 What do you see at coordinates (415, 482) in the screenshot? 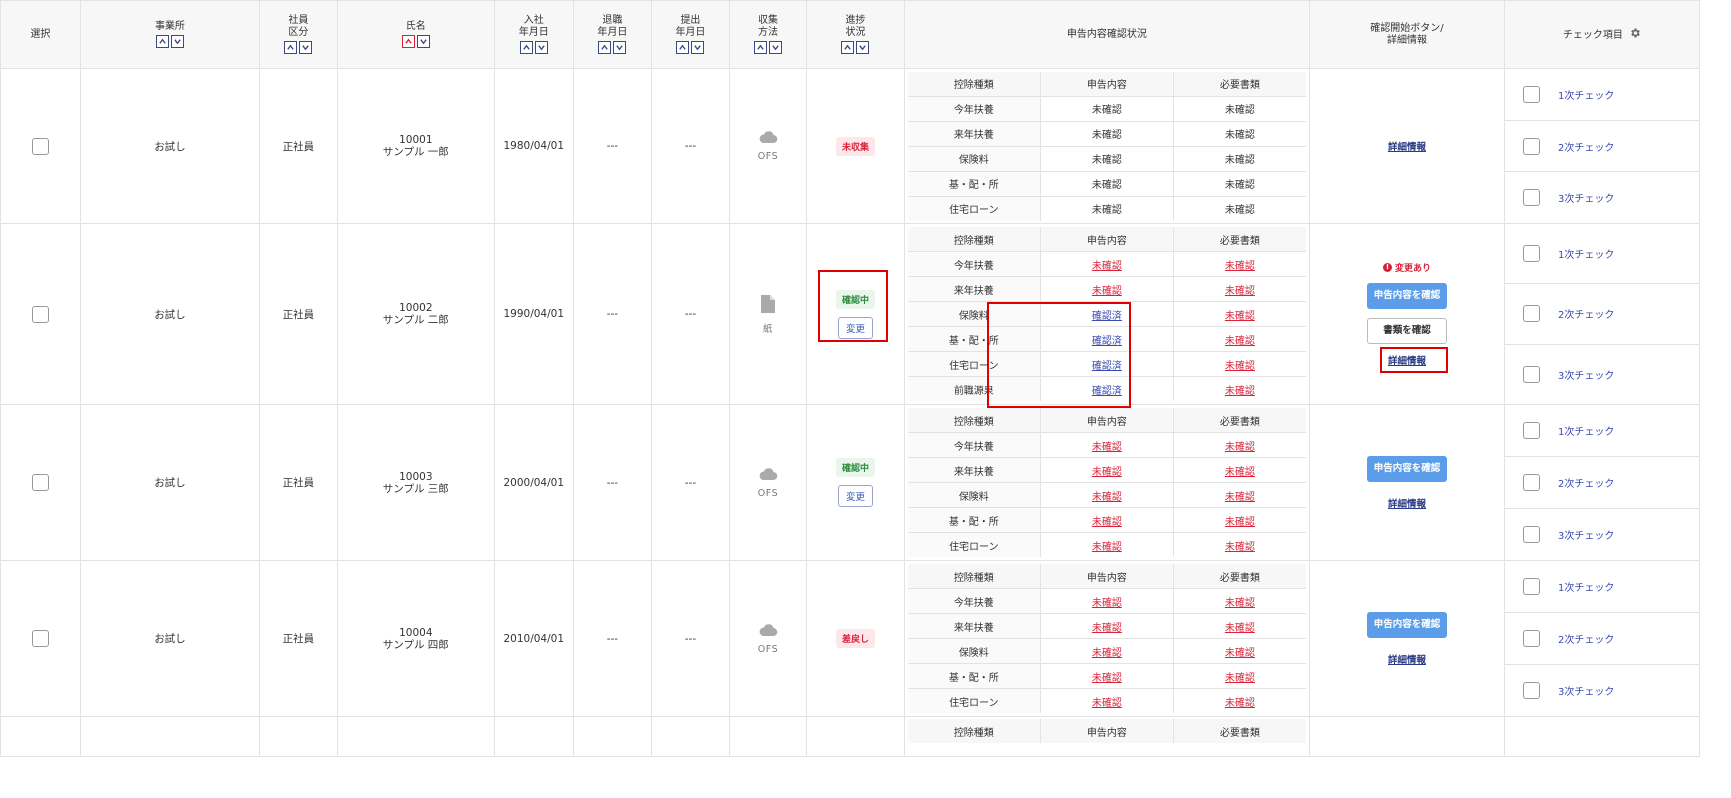
I see `name-cell: 10003 サンプル 三郎` at bounding box center [415, 482].